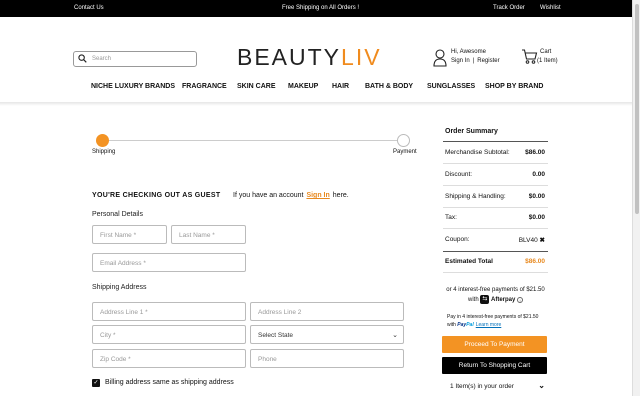 Image resolution: width=640 pixels, height=396 pixels. What do you see at coordinates (208, 234) in the screenshot?
I see `last-name-field: Last Name *` at bounding box center [208, 234].